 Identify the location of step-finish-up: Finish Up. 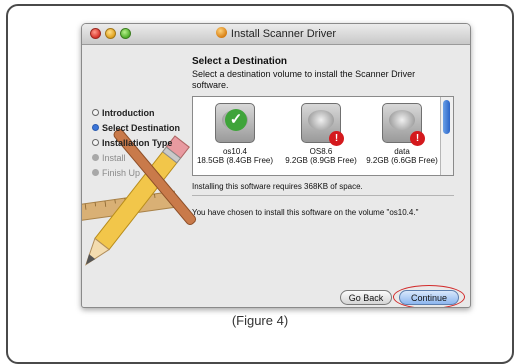
(136, 173).